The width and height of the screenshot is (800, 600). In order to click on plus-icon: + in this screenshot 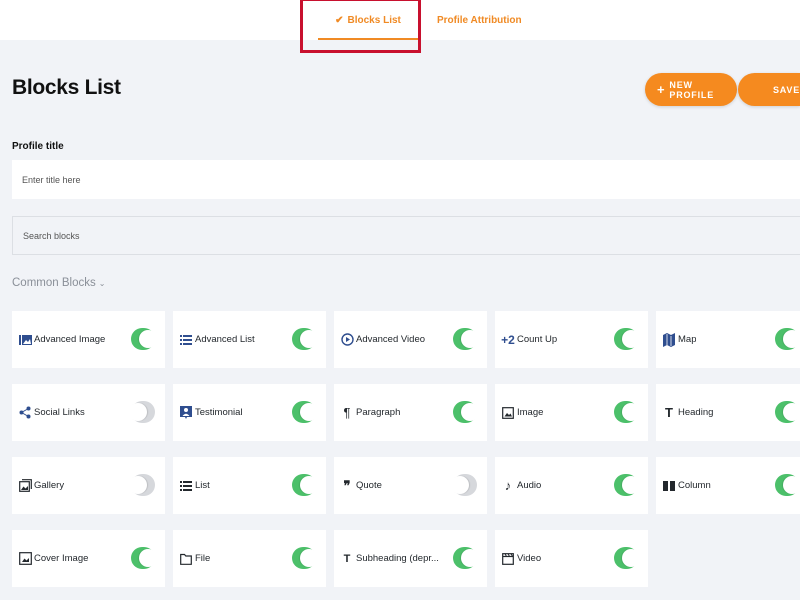, I will do `click(661, 89)`.